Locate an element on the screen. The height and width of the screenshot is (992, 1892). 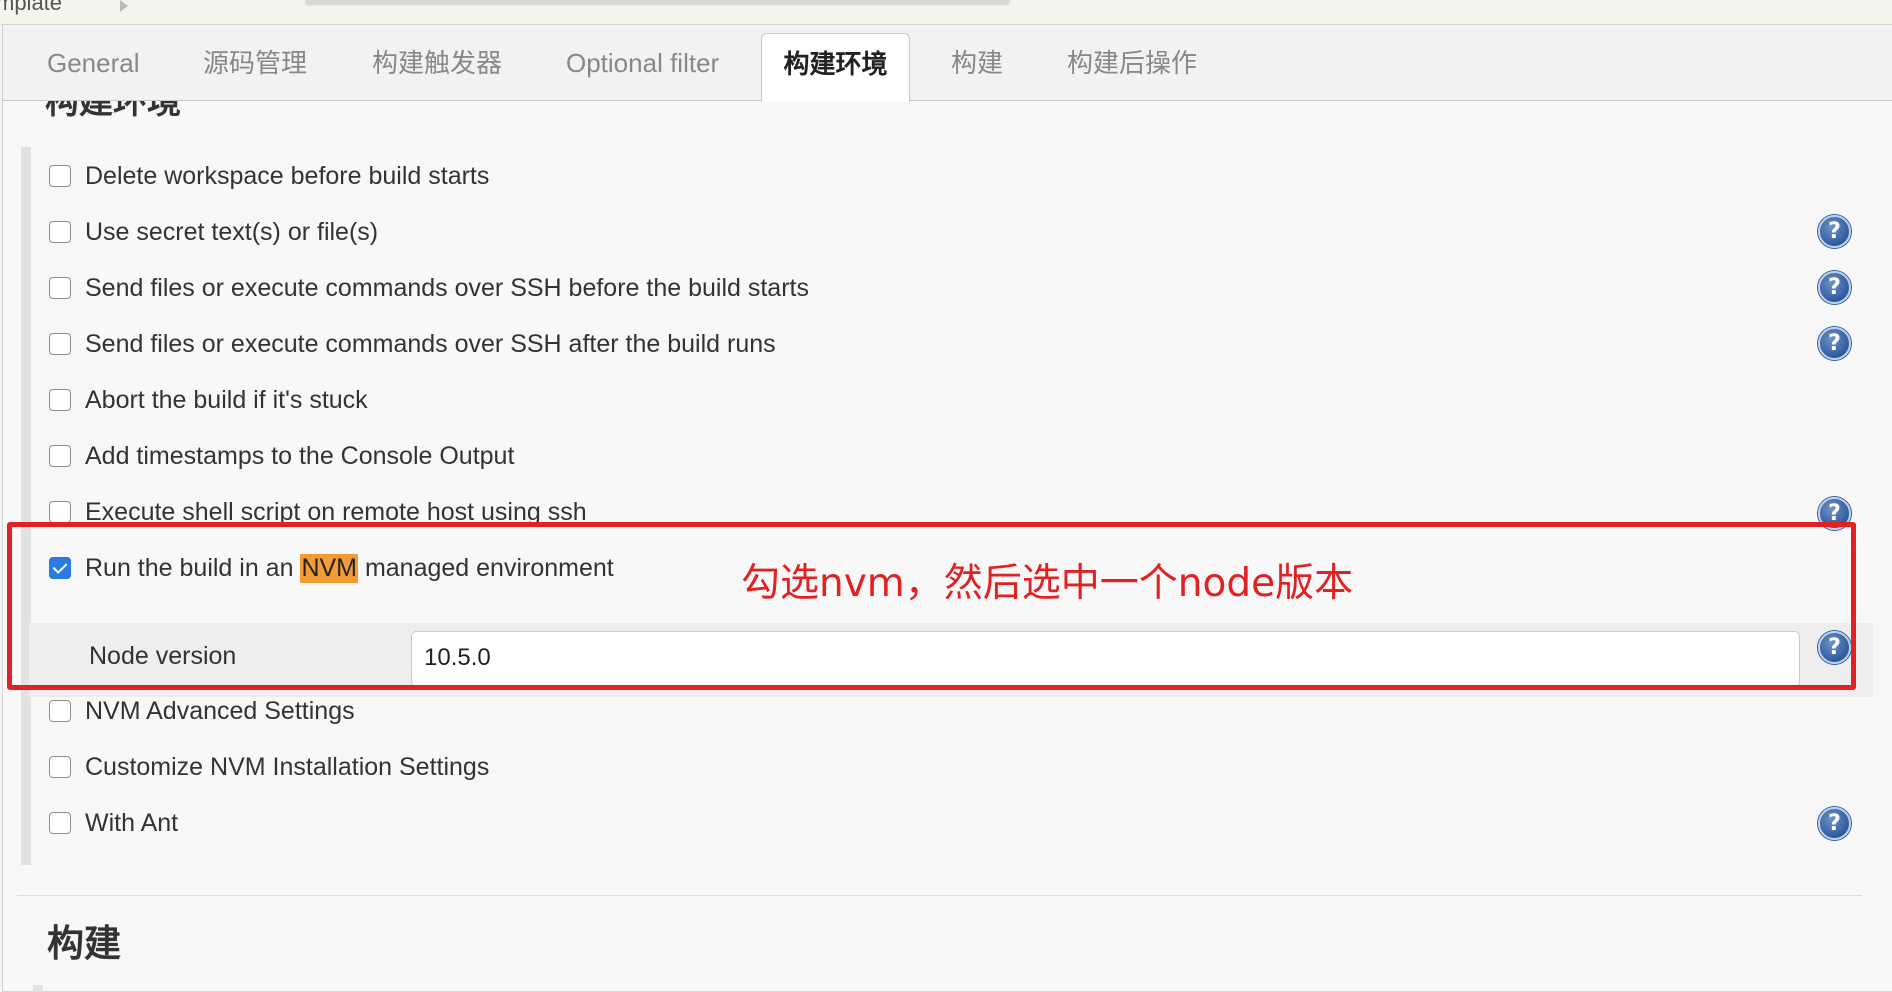
search-highlight: NVM is located at coordinates (329, 568).